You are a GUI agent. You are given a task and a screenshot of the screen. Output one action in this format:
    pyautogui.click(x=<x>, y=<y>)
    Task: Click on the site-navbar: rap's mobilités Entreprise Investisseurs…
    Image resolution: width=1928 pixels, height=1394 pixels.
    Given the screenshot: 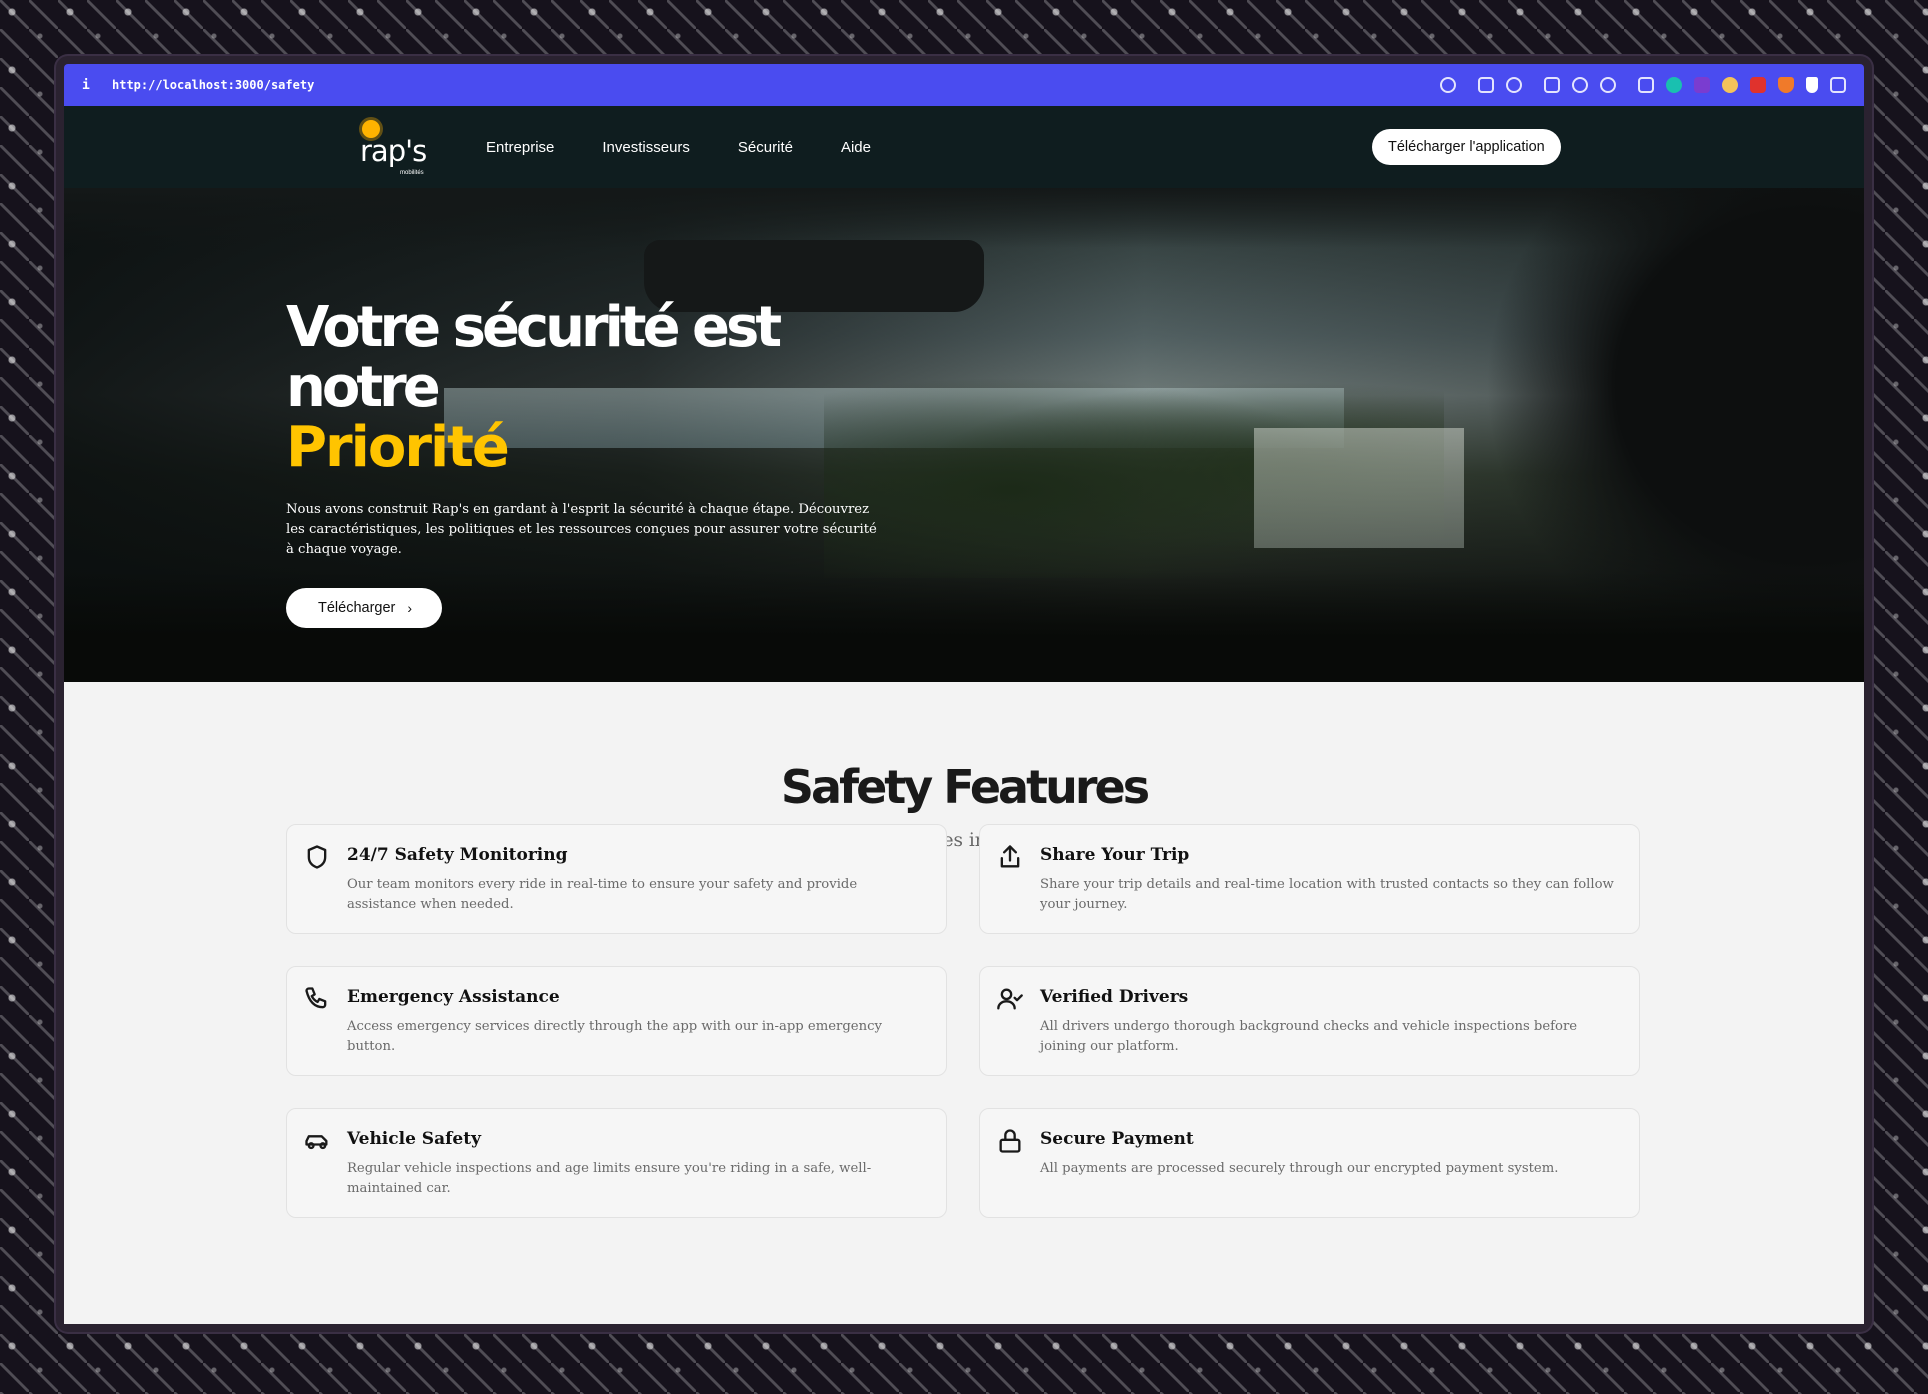 What is the action you would take?
    pyautogui.click(x=964, y=147)
    